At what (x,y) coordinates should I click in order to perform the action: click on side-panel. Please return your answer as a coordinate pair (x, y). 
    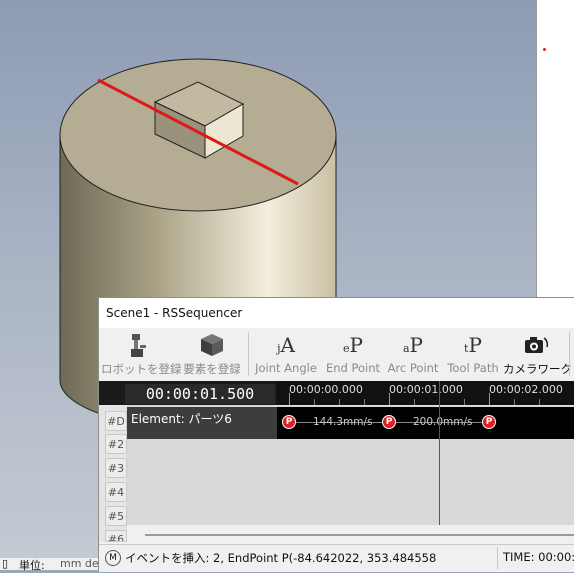
    Looking at the image, I should click on (555, 150).